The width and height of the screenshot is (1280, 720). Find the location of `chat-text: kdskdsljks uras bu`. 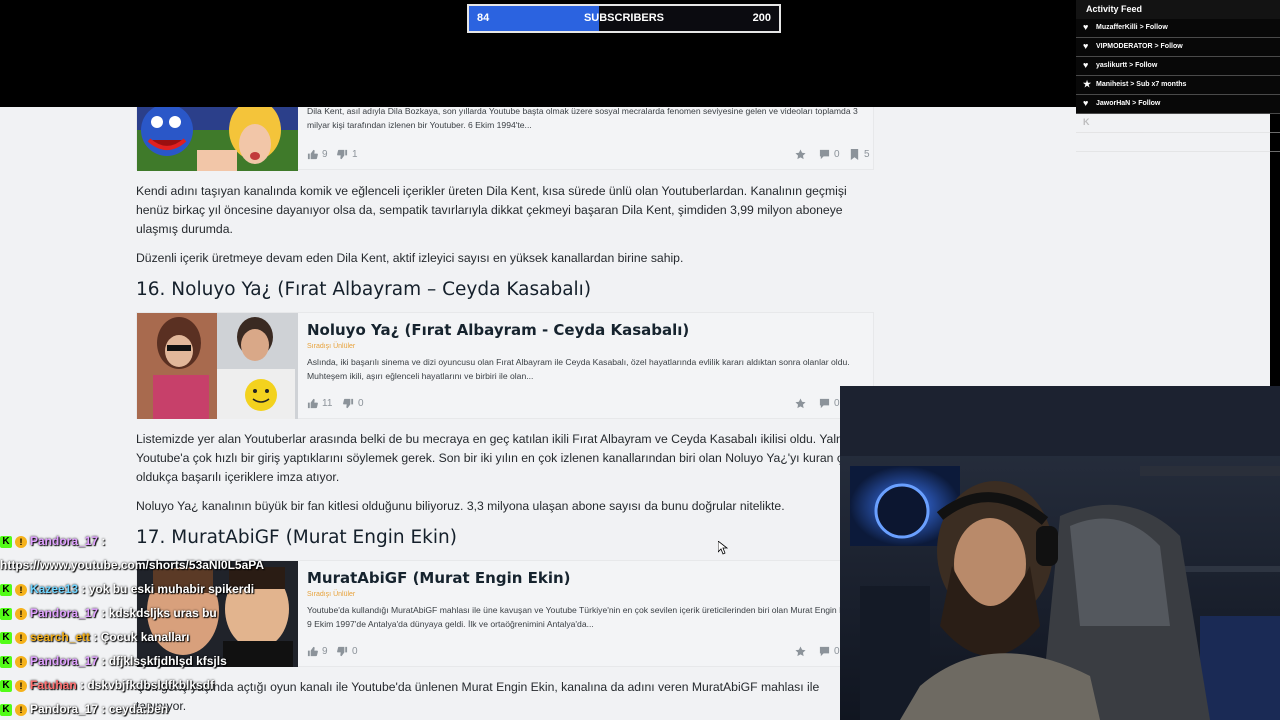

chat-text: kdskdsljks uras bu is located at coordinates (162, 613).